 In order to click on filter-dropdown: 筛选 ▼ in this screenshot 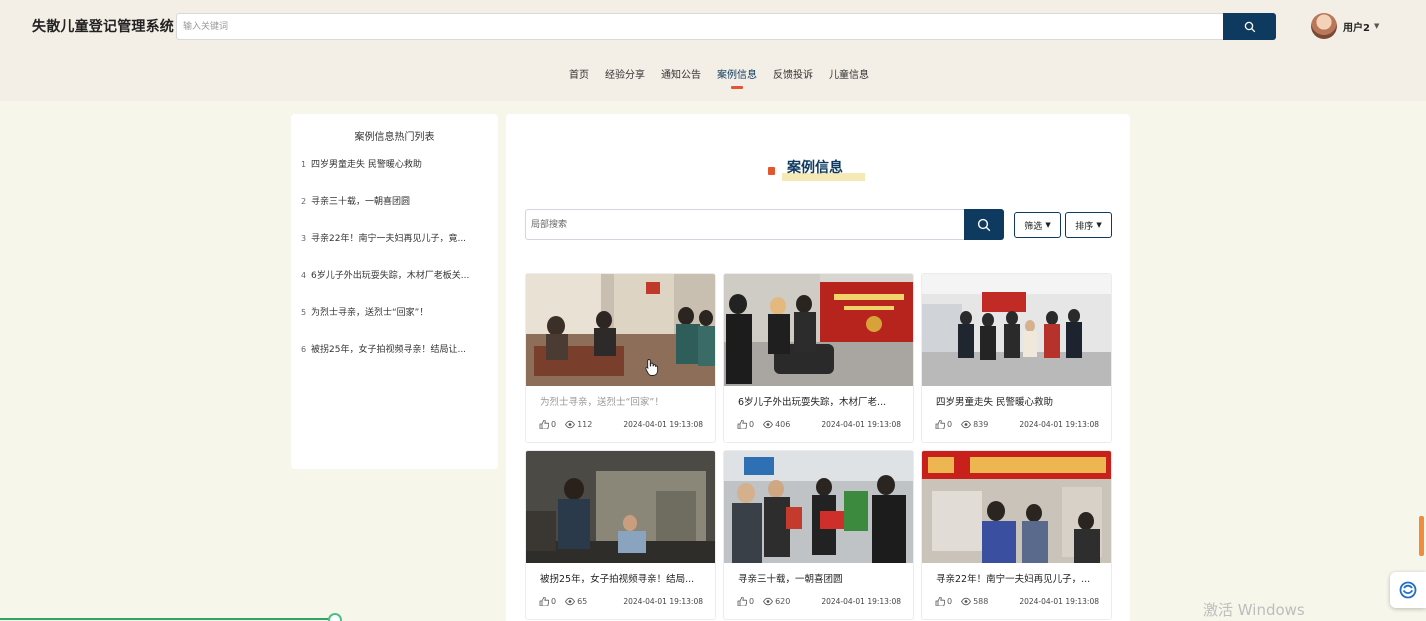, I will do `click(1037, 225)`.